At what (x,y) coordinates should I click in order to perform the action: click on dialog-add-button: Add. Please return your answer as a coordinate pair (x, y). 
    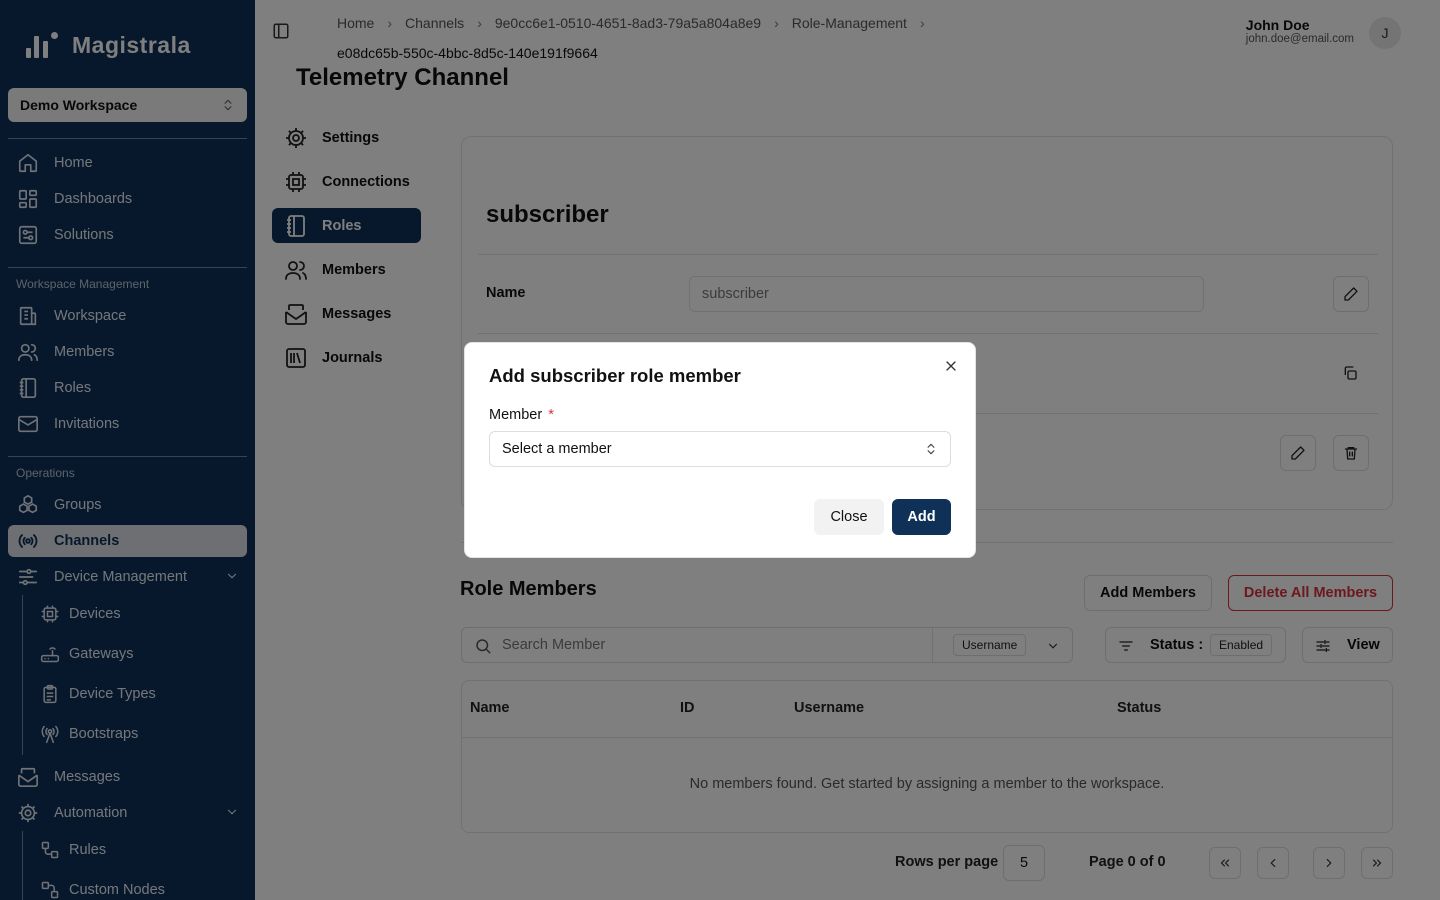
    Looking at the image, I should click on (921, 517).